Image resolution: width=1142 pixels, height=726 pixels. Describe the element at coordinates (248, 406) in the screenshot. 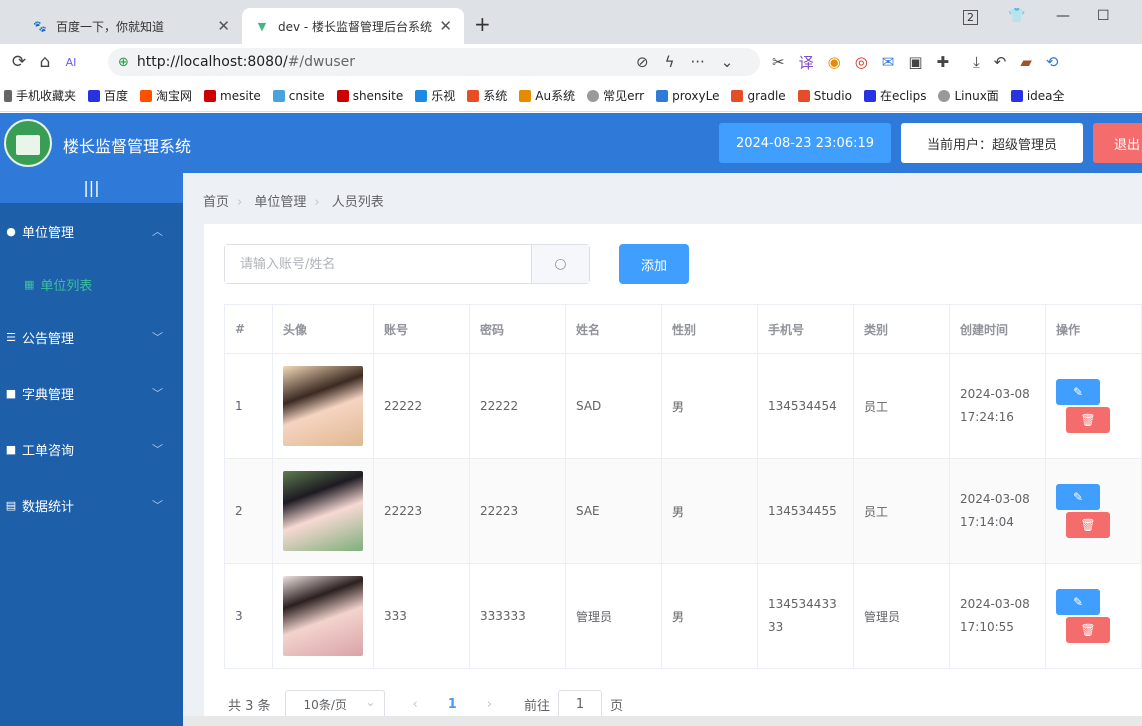

I see `cell-index: 1` at that location.